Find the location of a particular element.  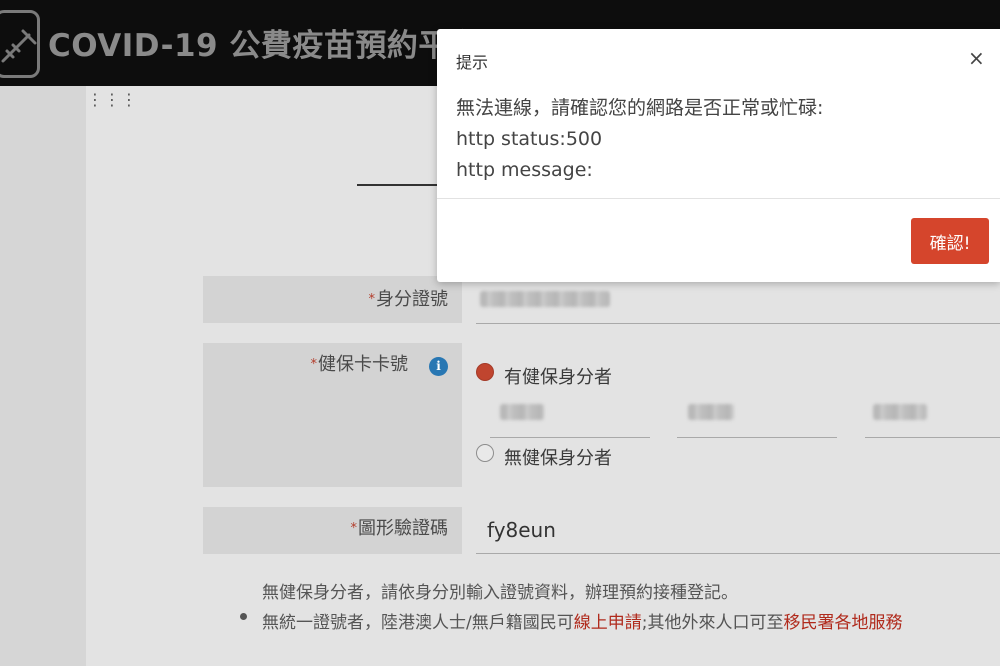

nhi-yes-label: 有健保身分者 is located at coordinates (558, 376).